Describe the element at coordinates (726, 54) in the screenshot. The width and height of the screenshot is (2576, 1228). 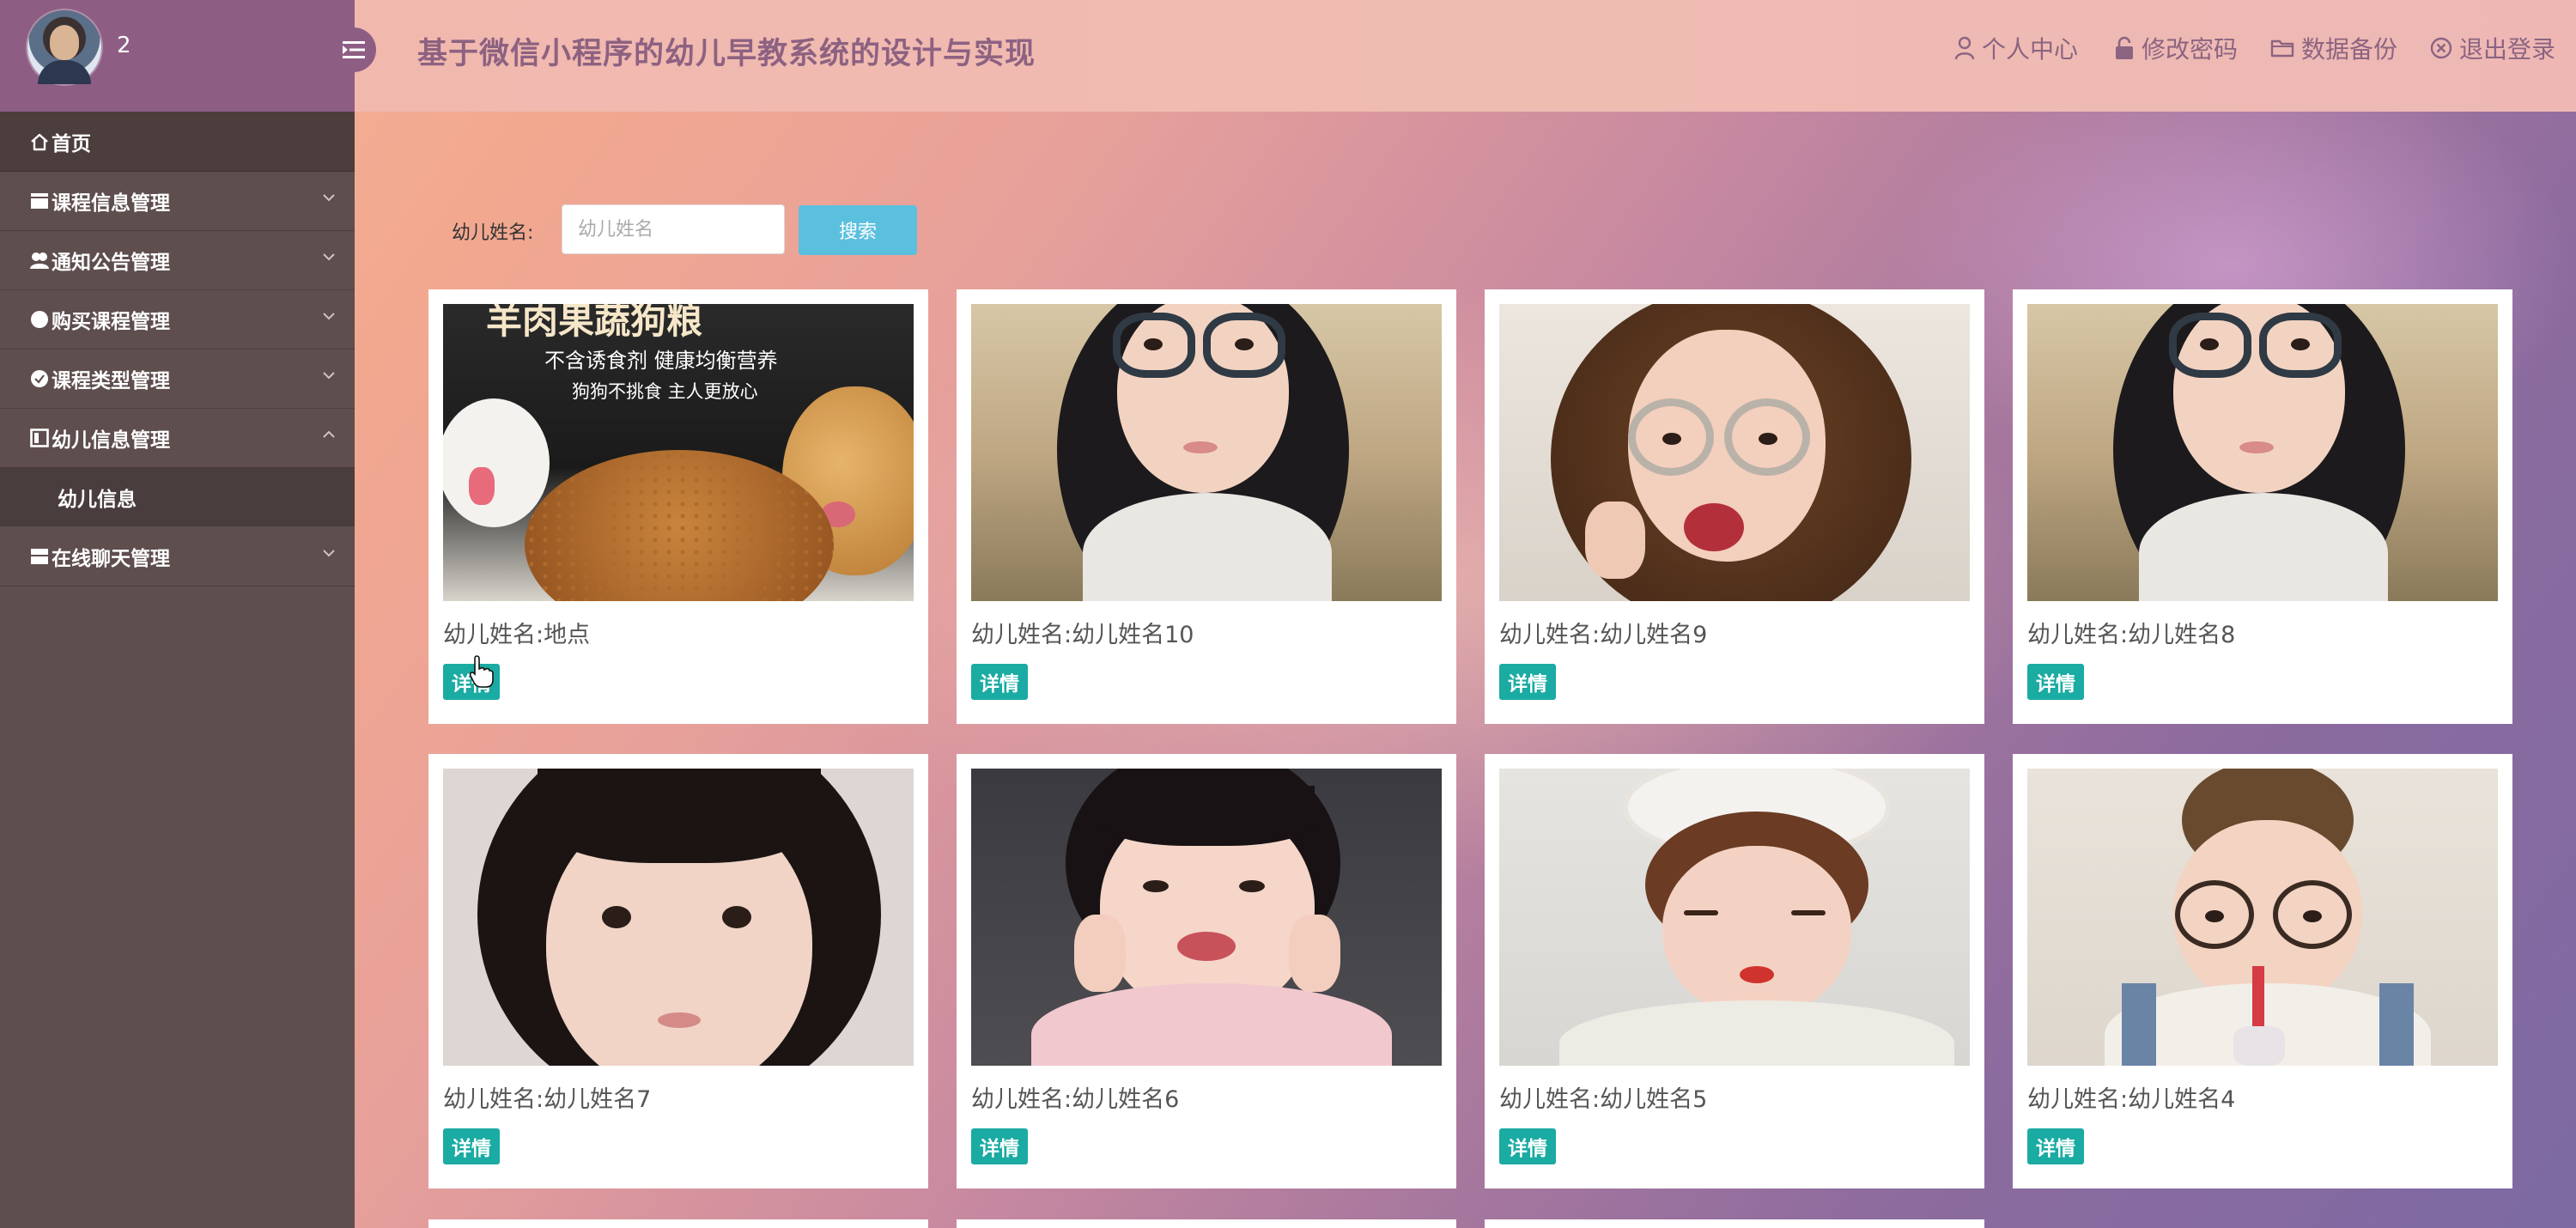
I see `system-title: 基于微信小程序的幼儿早教系统的设计与实现` at that location.